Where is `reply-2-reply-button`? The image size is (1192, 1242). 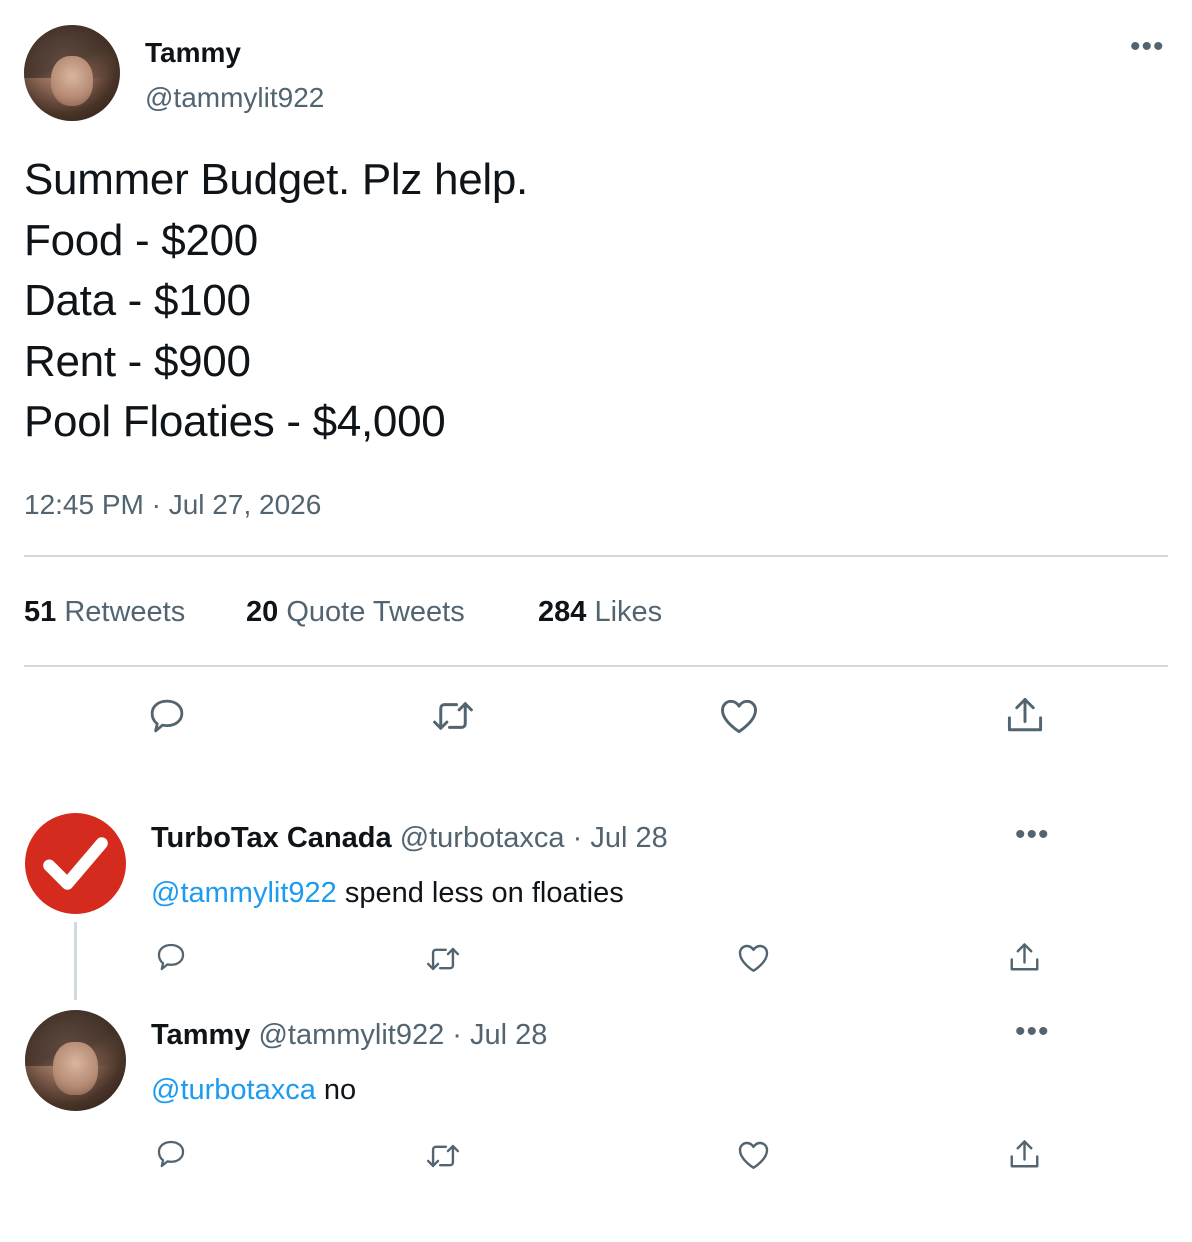
reply-2-reply-button is located at coordinates (171, 1154).